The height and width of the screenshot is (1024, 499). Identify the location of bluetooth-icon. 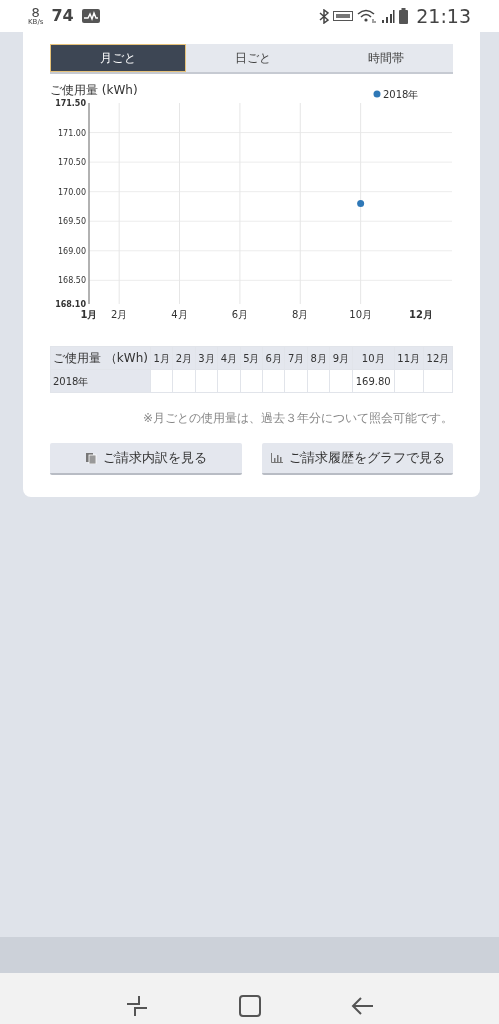
(324, 16).